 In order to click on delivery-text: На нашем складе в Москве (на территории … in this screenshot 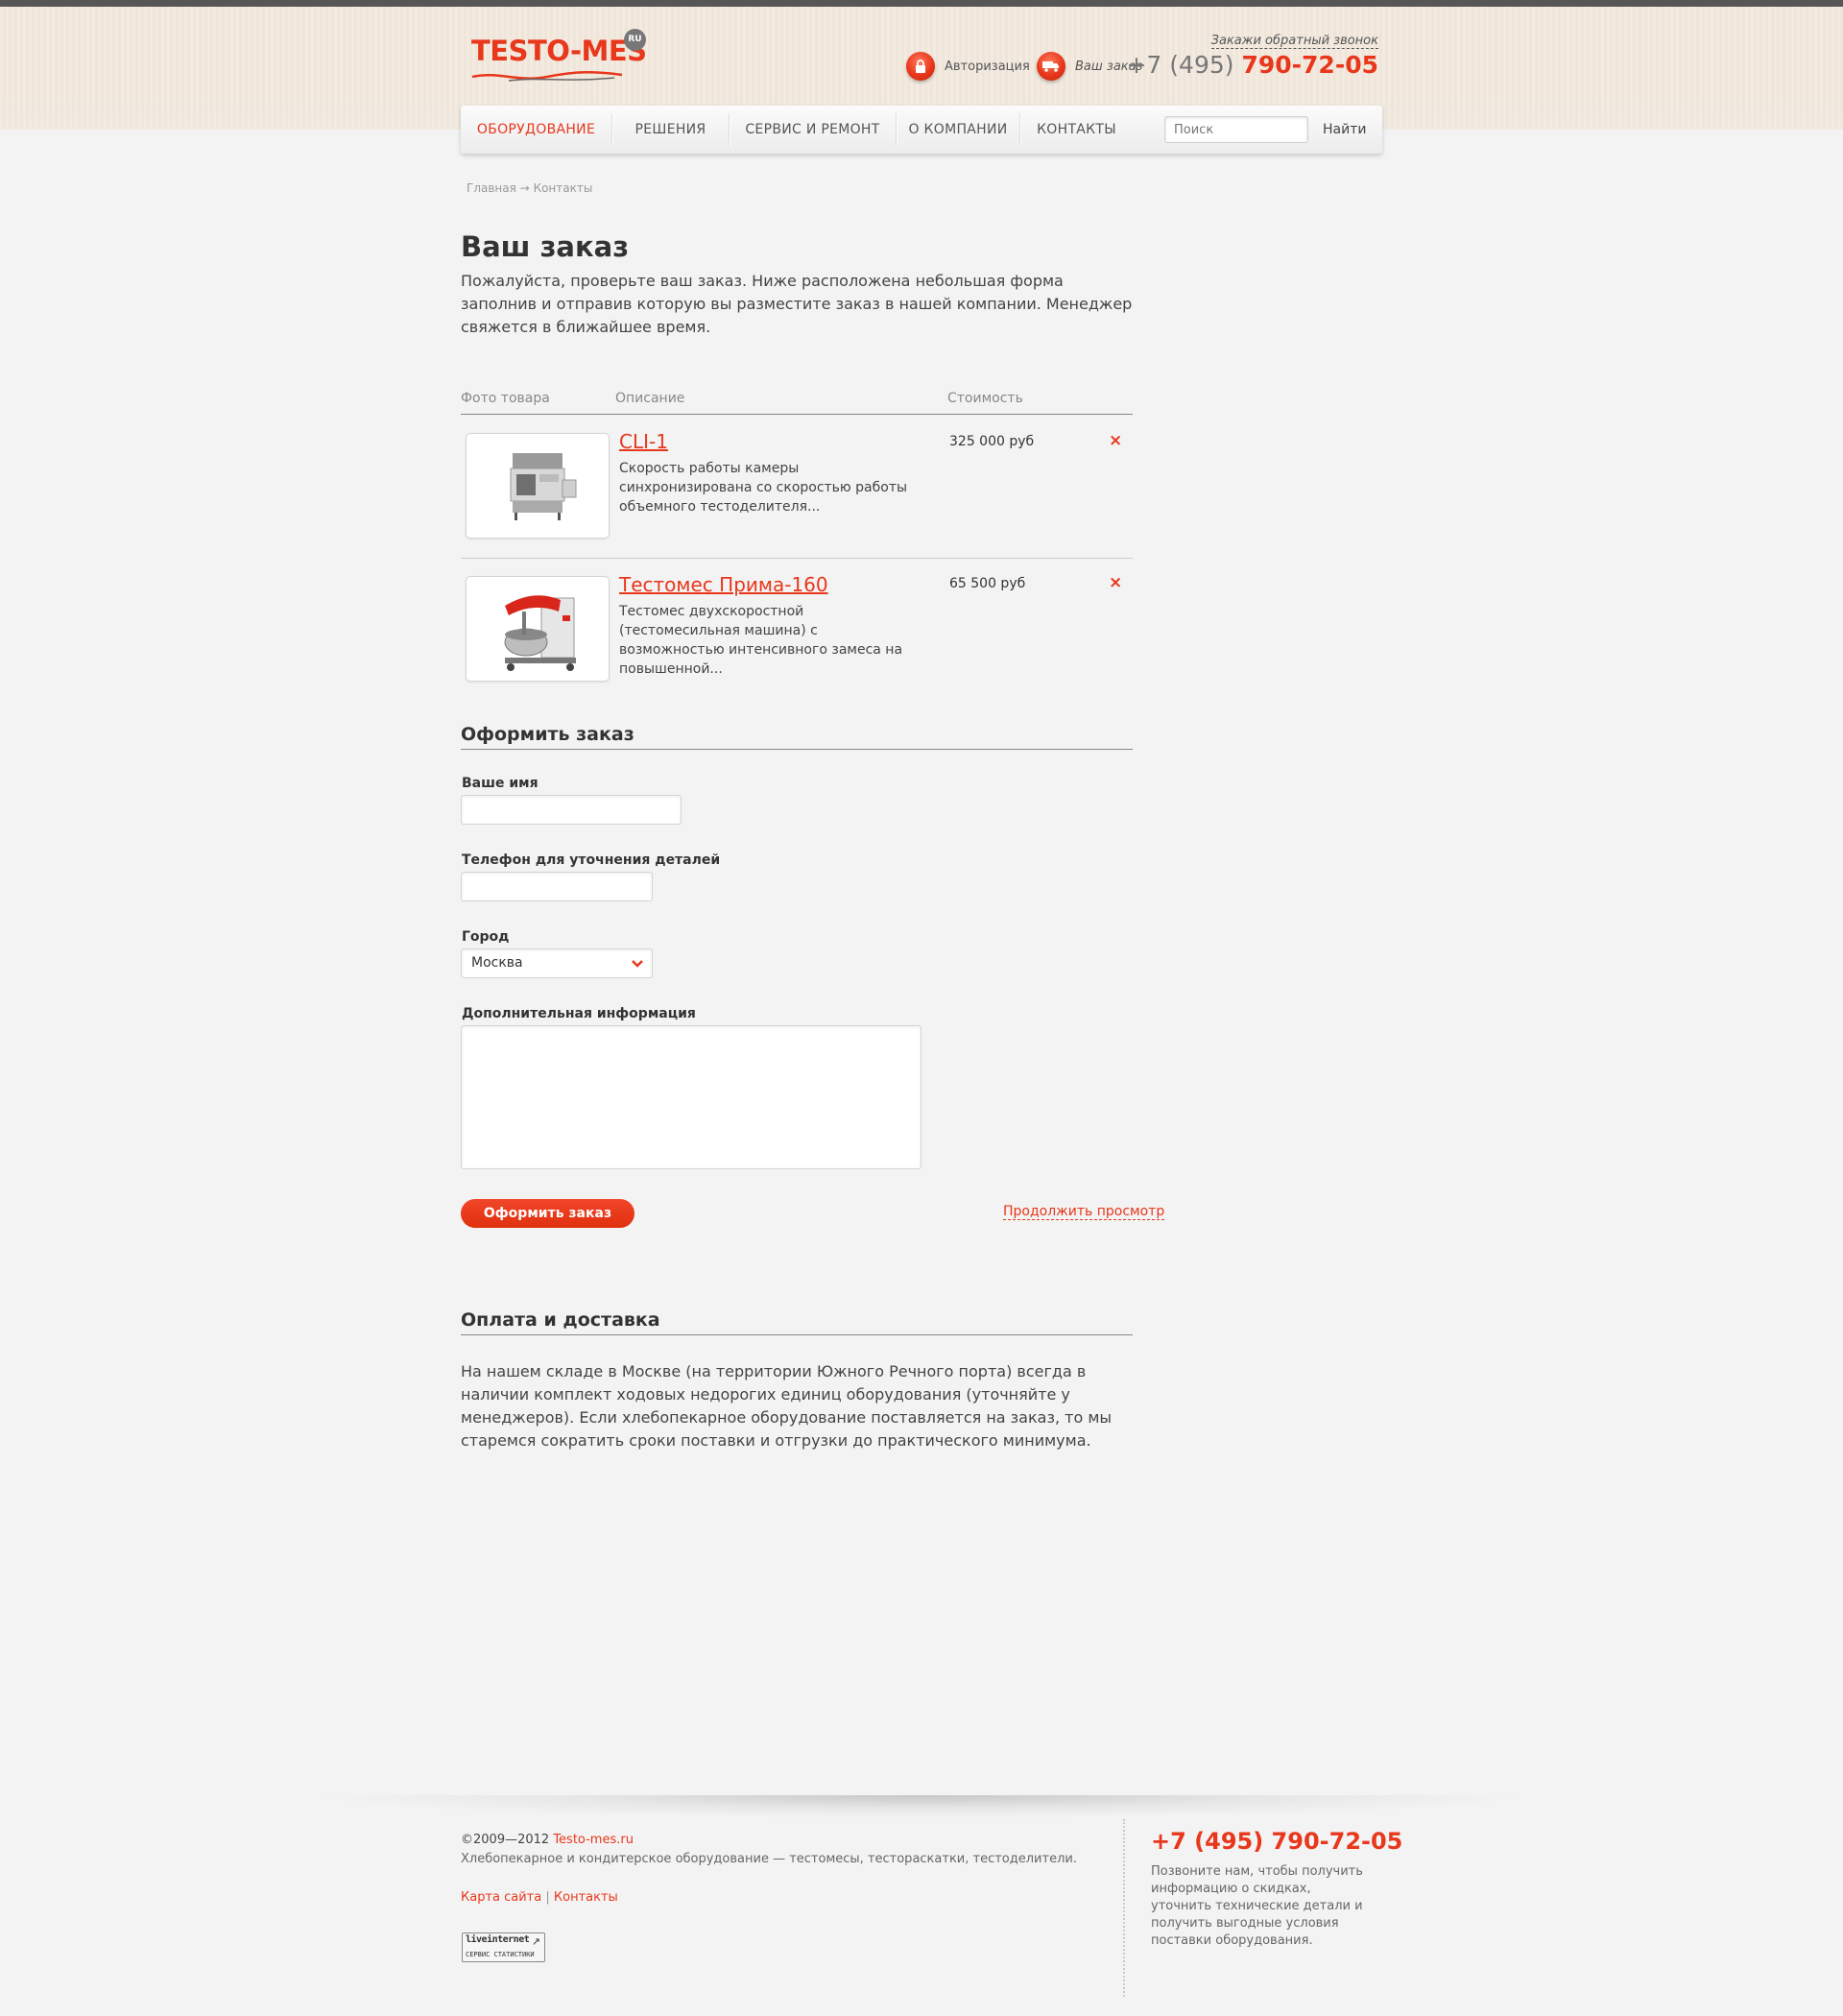, I will do `click(787, 1406)`.